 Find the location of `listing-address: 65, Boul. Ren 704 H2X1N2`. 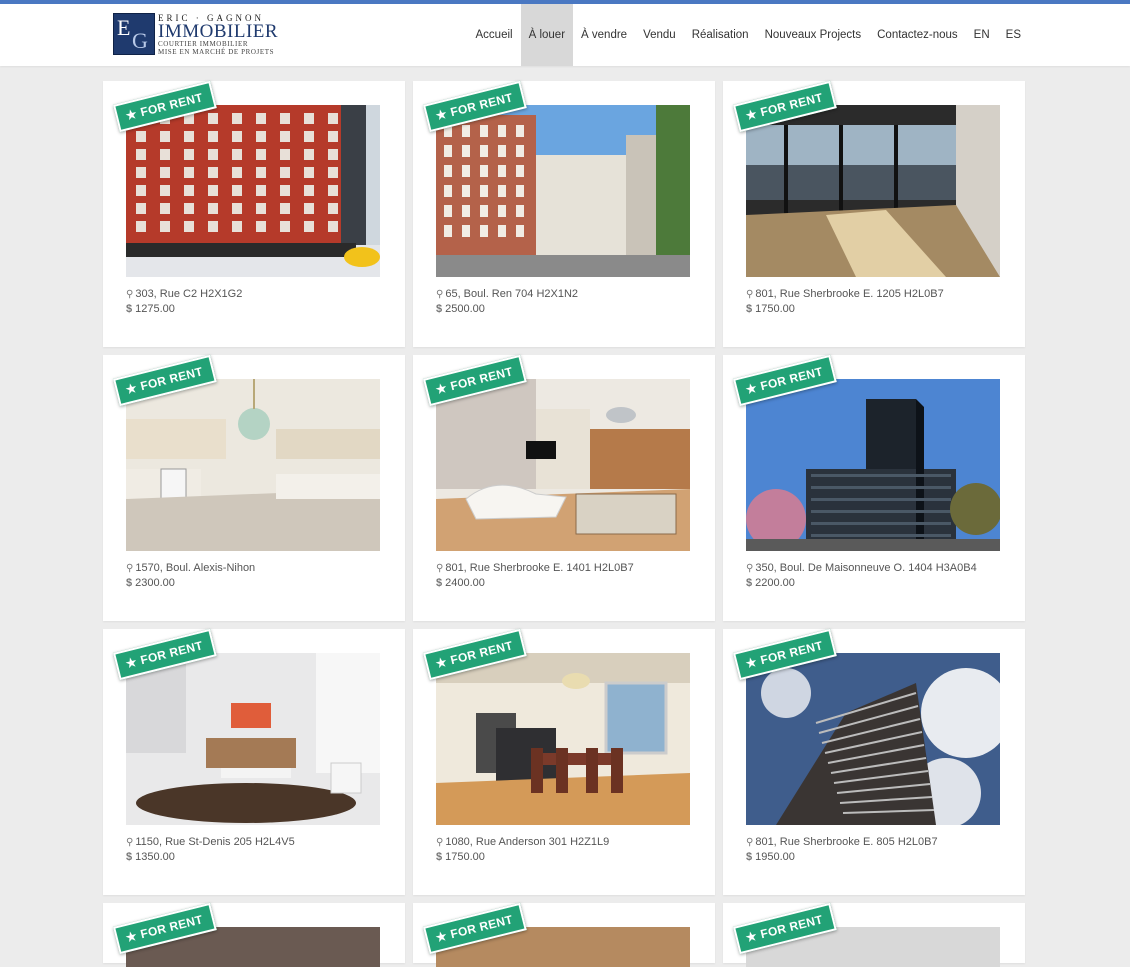

listing-address: 65, Boul. Ren 704 H2X1N2 is located at coordinates (512, 294).